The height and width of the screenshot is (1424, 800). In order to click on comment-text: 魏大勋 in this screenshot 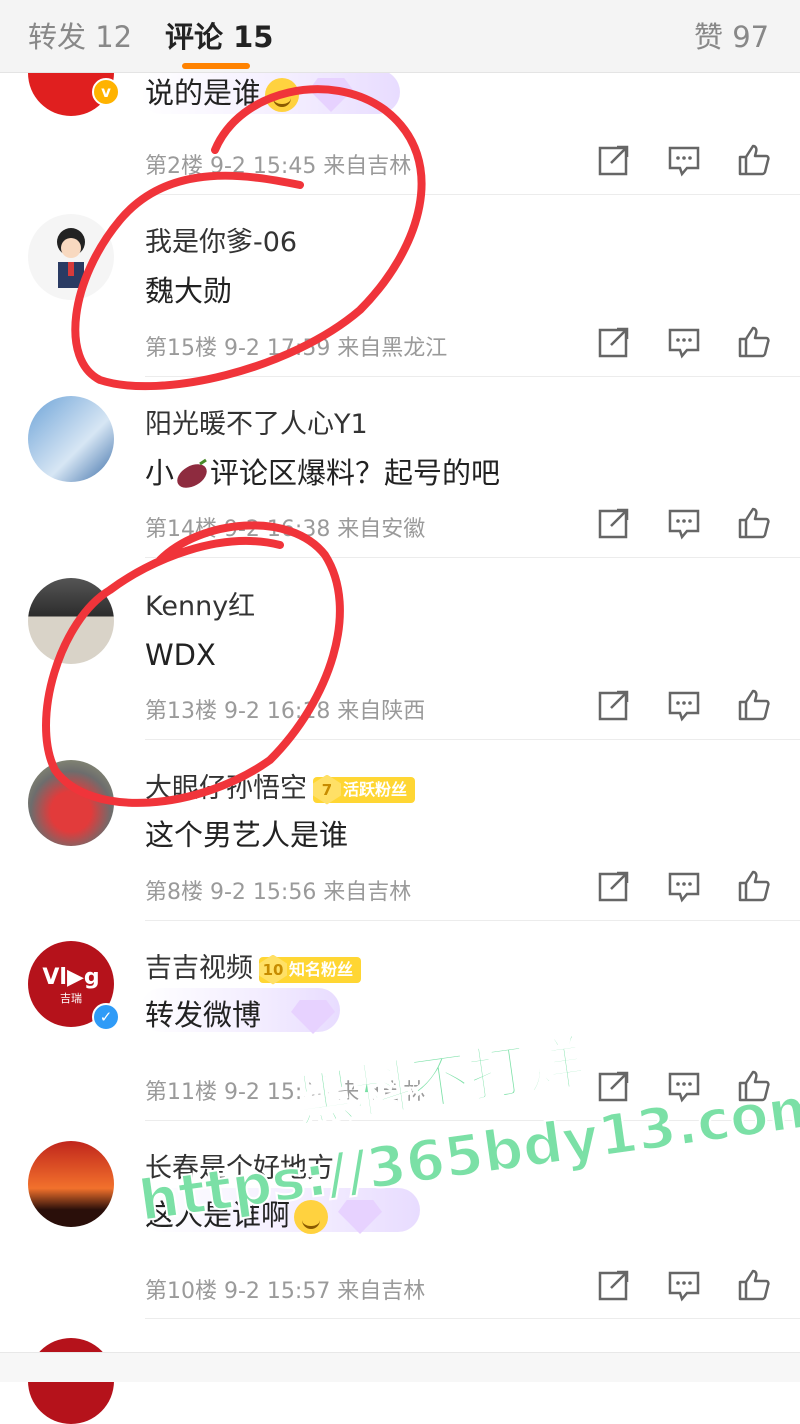, I will do `click(189, 291)`.